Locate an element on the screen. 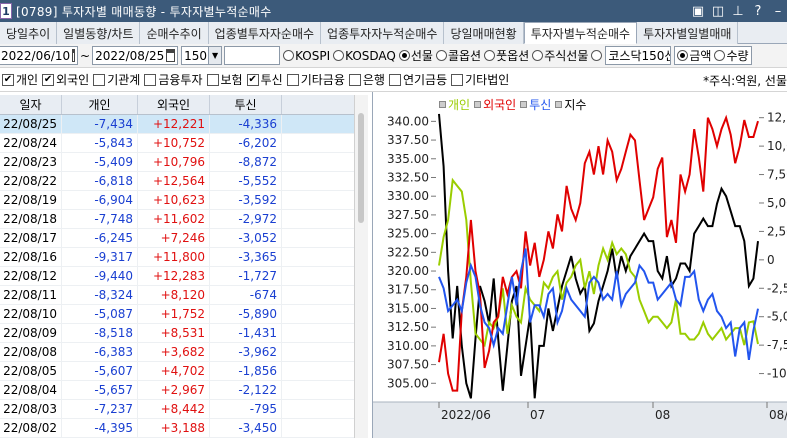  cell-foreign: +11,602 is located at coordinates (174, 219).